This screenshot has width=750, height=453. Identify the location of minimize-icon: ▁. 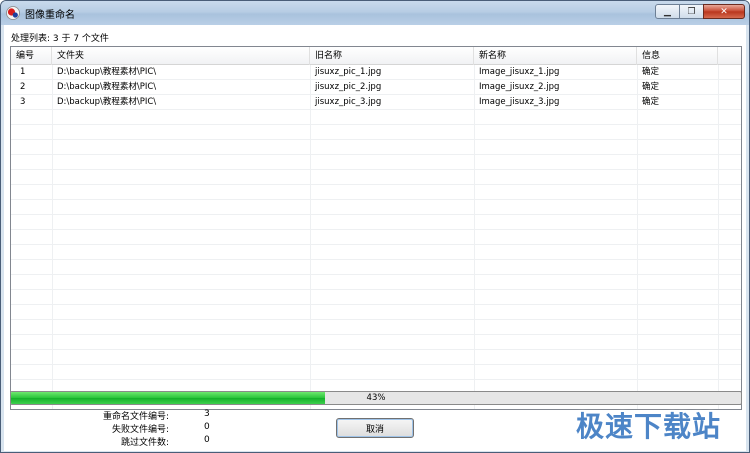
(667, 11).